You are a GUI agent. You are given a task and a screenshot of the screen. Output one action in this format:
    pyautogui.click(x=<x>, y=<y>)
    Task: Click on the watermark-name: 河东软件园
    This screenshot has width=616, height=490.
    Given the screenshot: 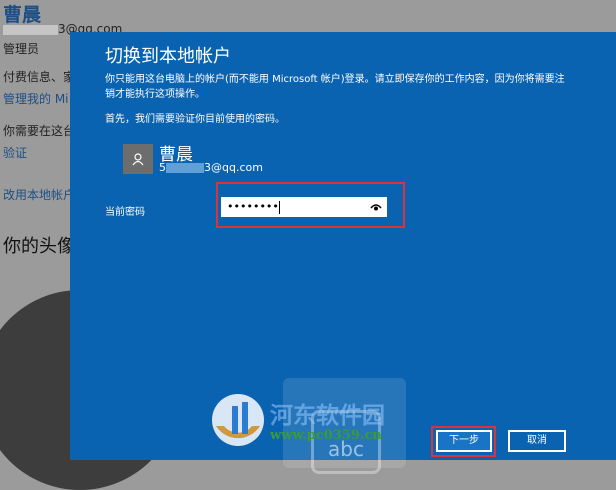 What is the action you would take?
    pyautogui.click(x=327, y=415)
    